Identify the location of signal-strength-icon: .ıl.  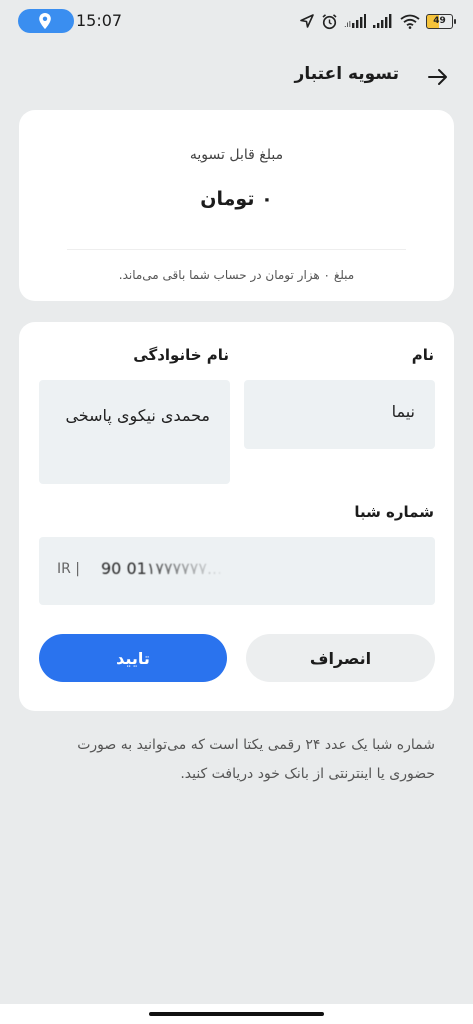
(355, 21).